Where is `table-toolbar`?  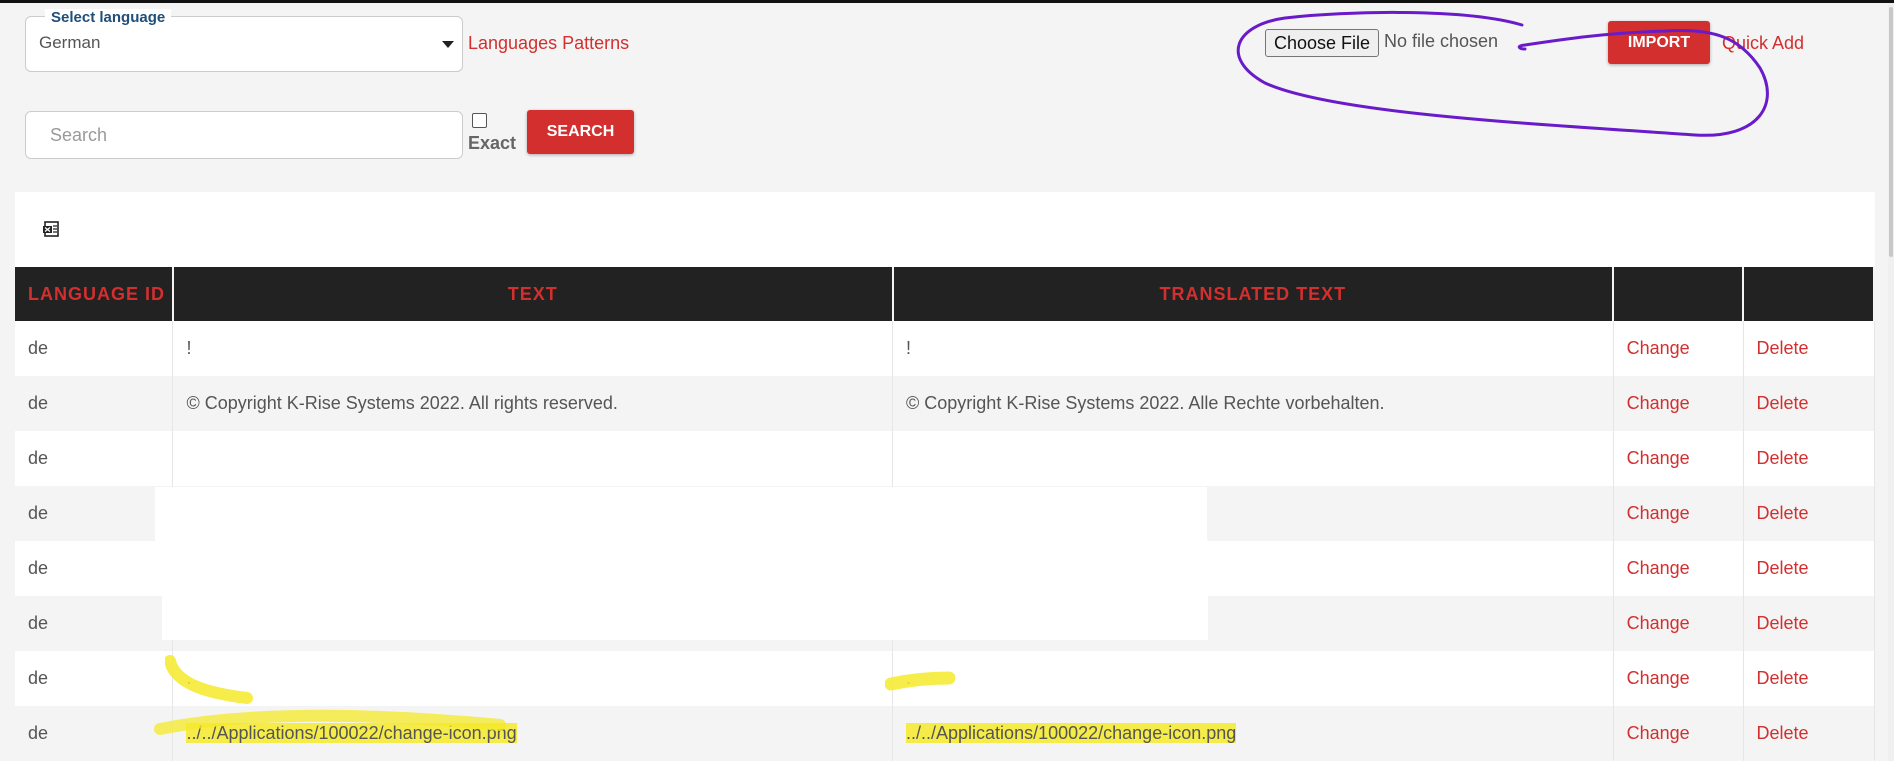
table-toolbar is located at coordinates (945, 232).